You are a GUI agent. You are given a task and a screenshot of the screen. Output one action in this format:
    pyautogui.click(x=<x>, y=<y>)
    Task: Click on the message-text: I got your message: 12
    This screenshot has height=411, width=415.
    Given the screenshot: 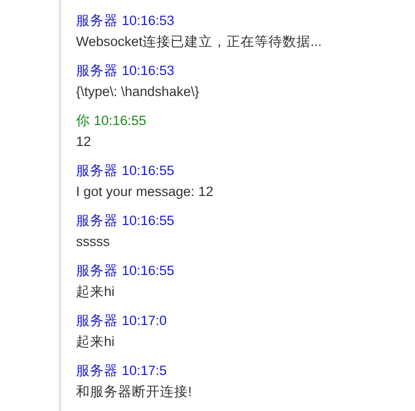 What is the action you would take?
    pyautogui.click(x=145, y=192)
    